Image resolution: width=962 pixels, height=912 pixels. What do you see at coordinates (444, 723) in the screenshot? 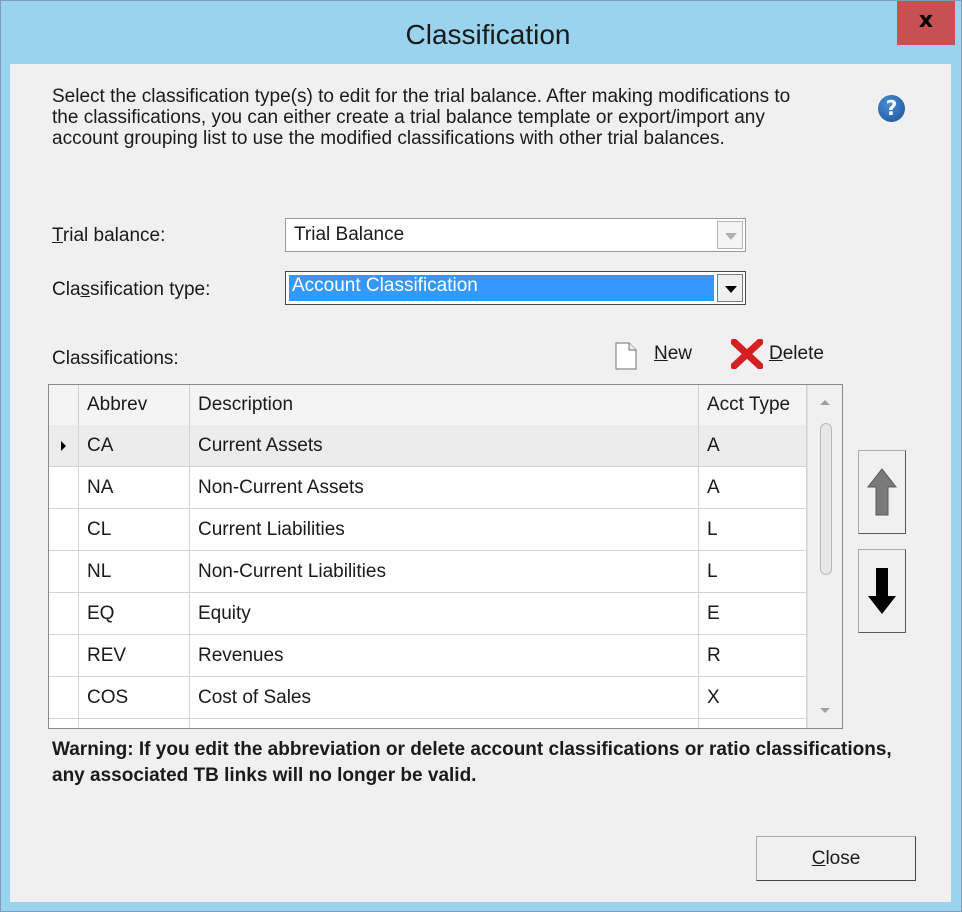
I see `cell-description` at bounding box center [444, 723].